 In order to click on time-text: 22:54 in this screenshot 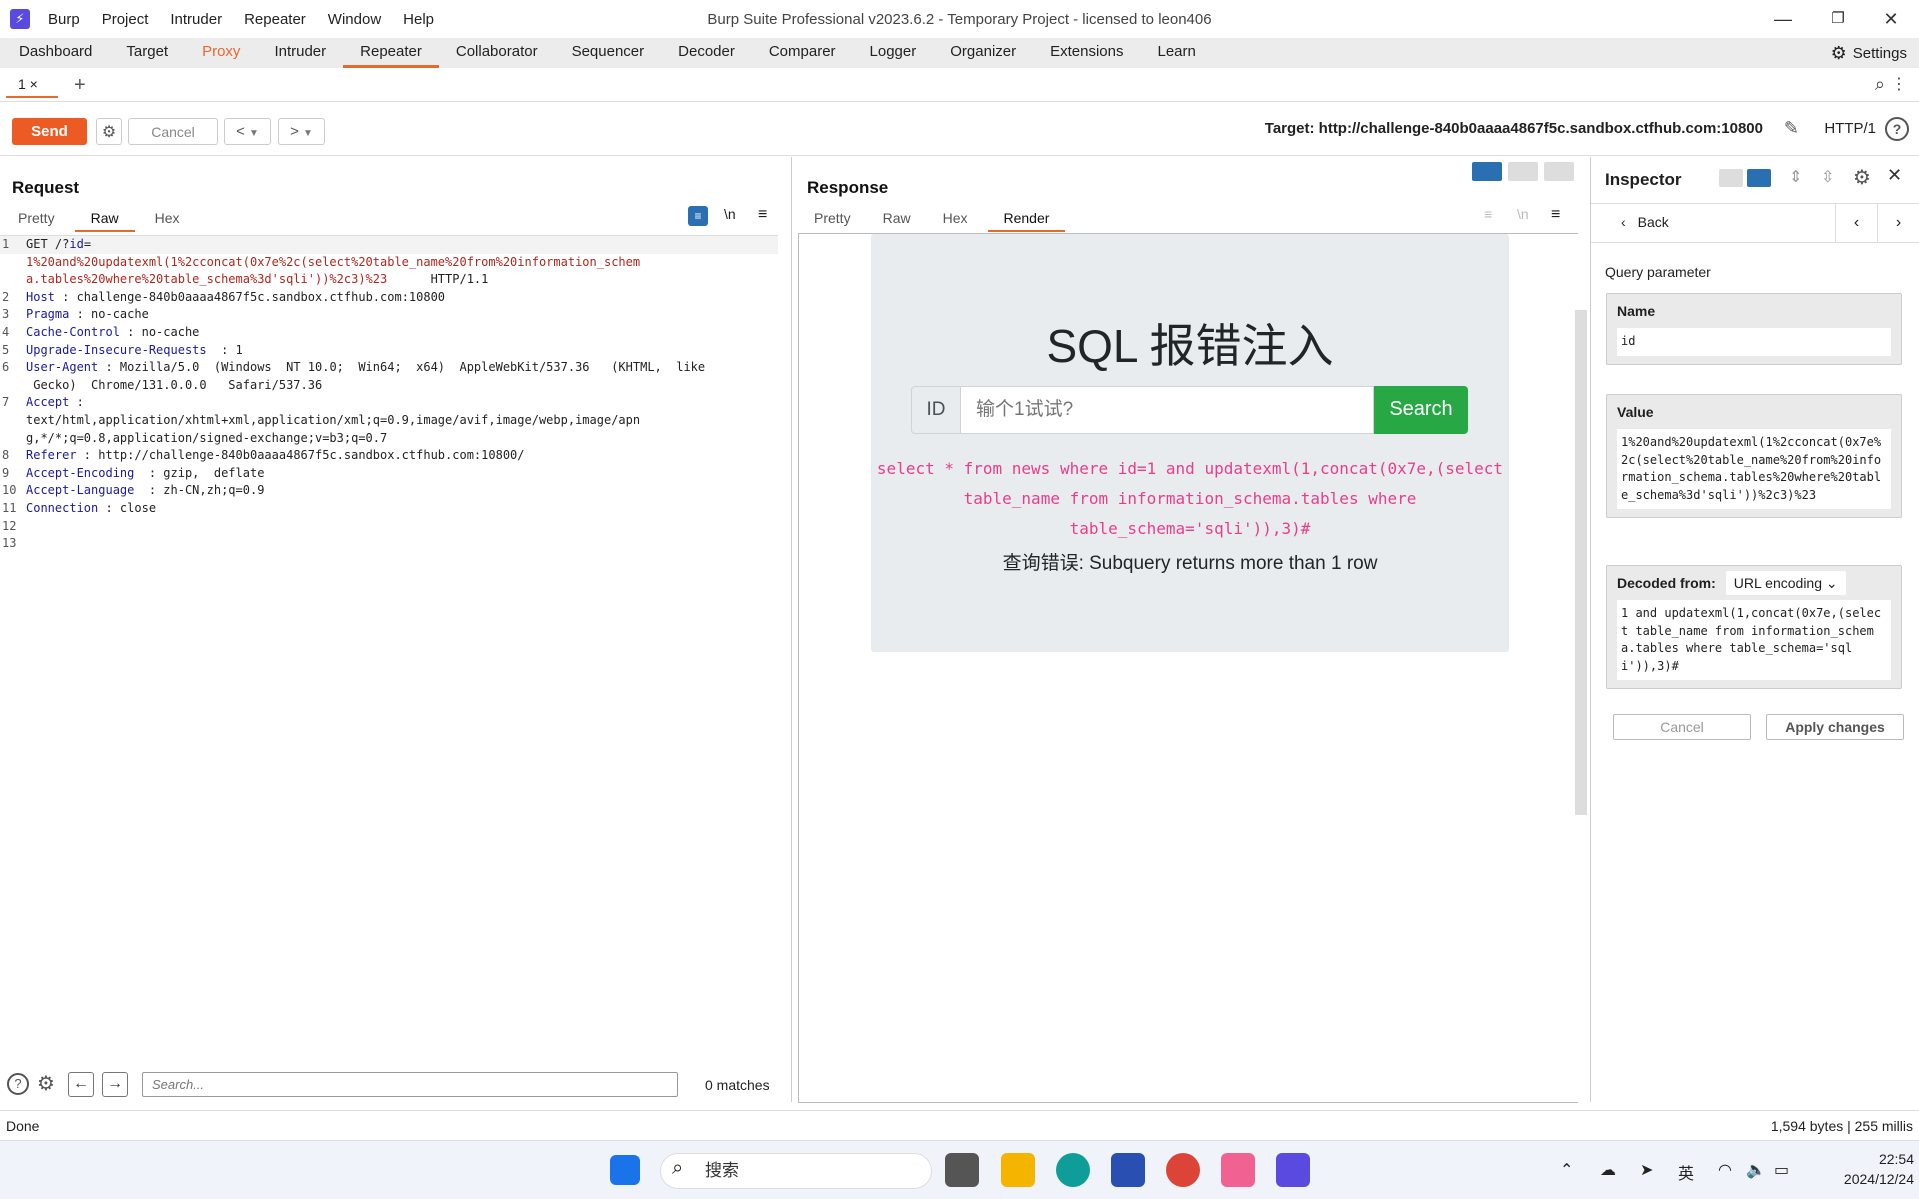, I will do `click(1896, 1159)`.